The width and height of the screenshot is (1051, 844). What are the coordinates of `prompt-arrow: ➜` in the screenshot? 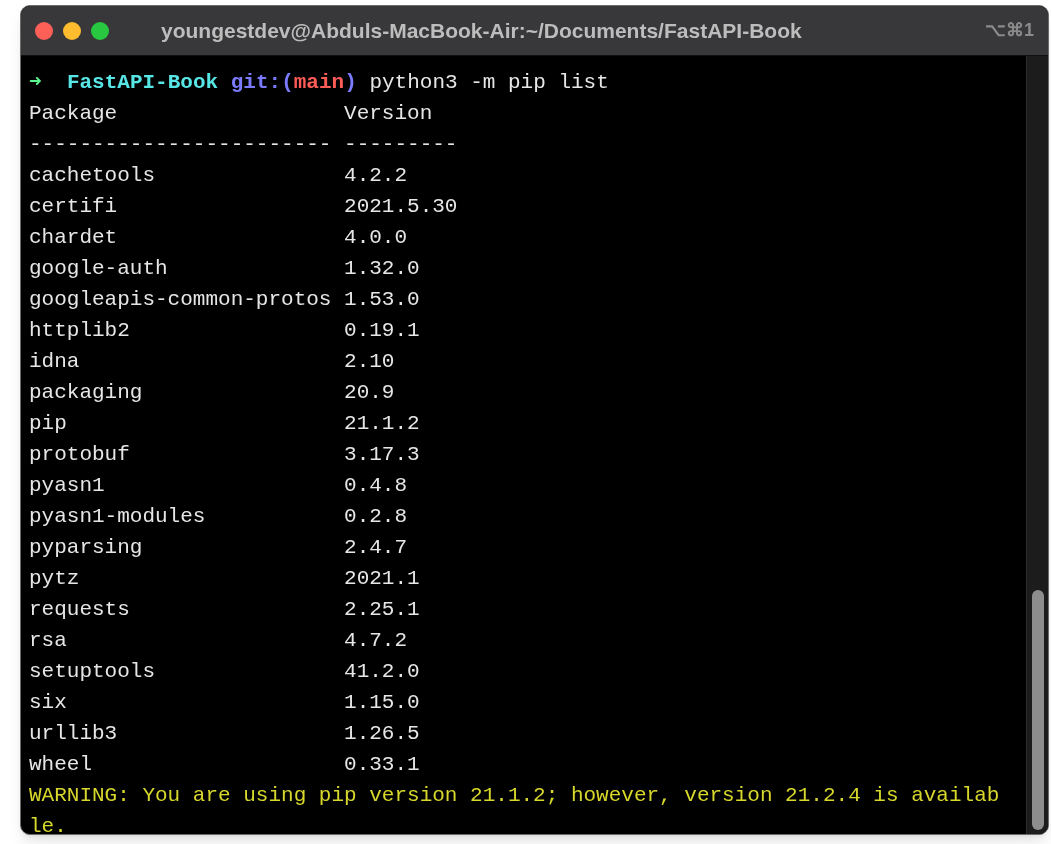 It's located at (35, 82).